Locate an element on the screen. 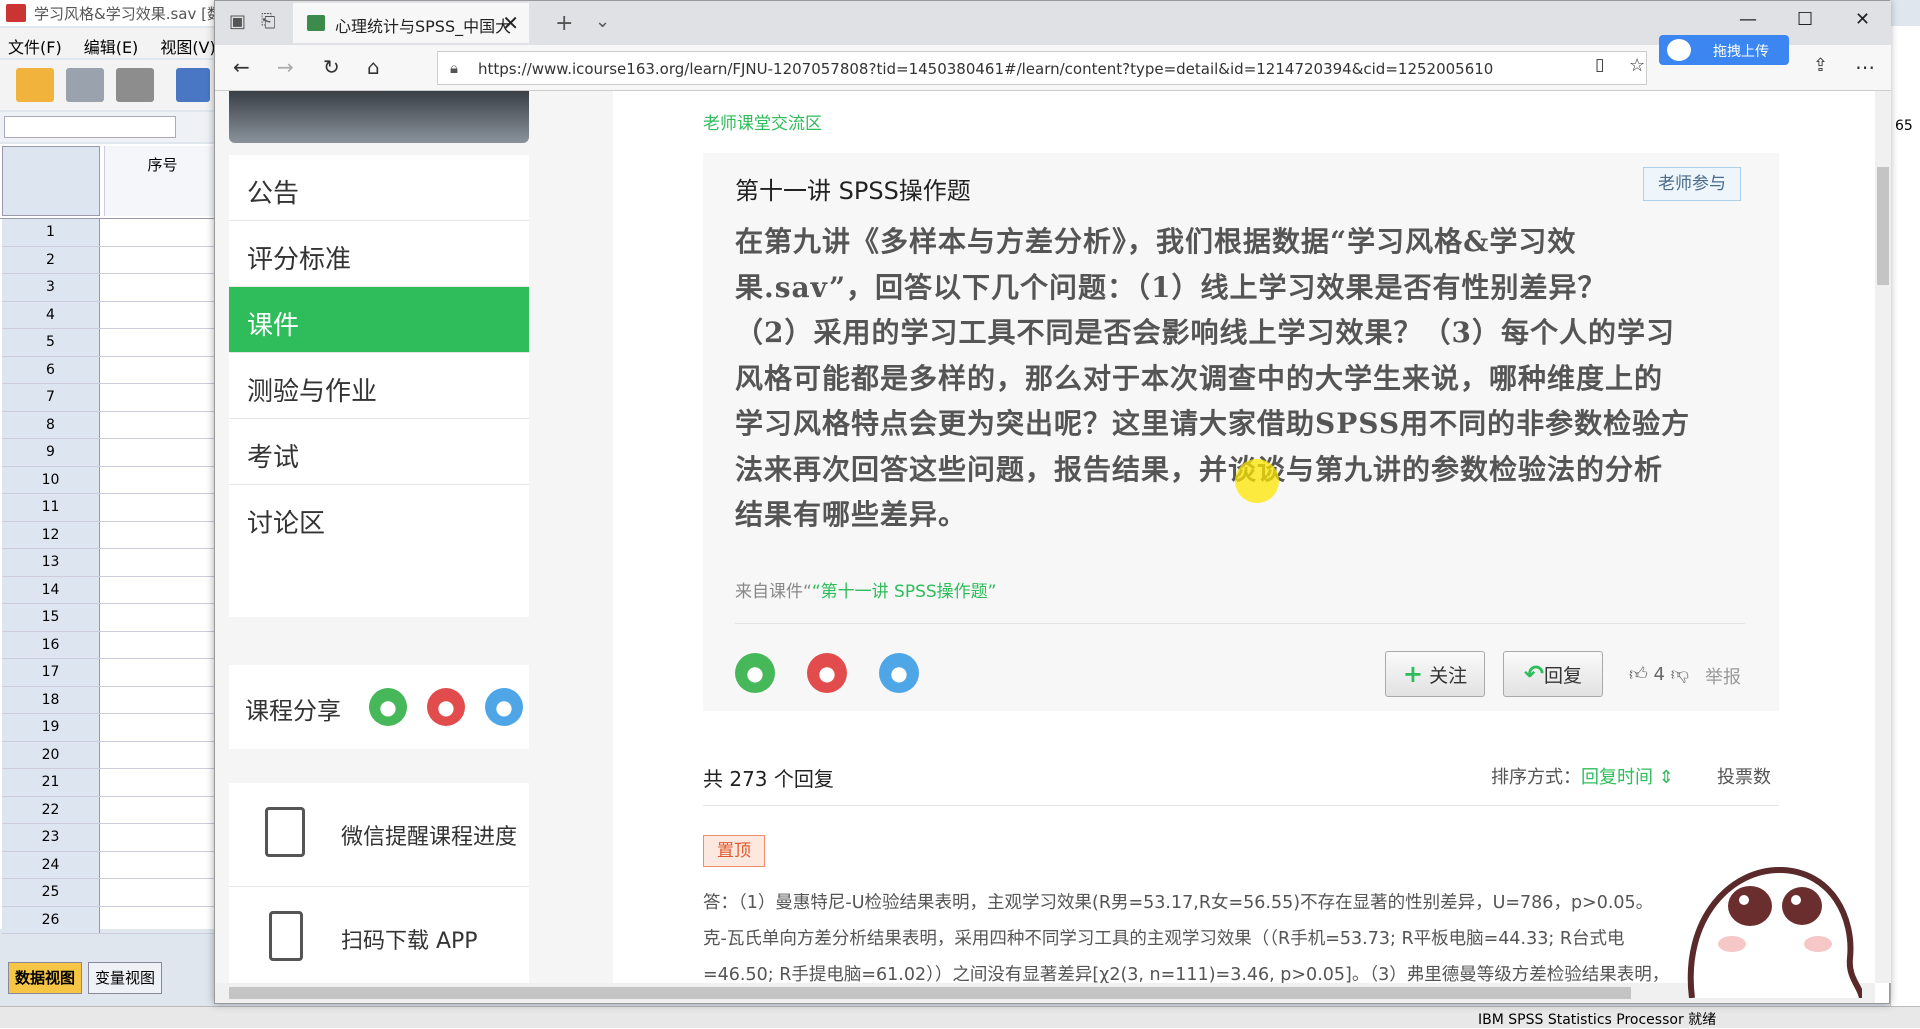  home-icon: ⌂ is located at coordinates (373, 67).